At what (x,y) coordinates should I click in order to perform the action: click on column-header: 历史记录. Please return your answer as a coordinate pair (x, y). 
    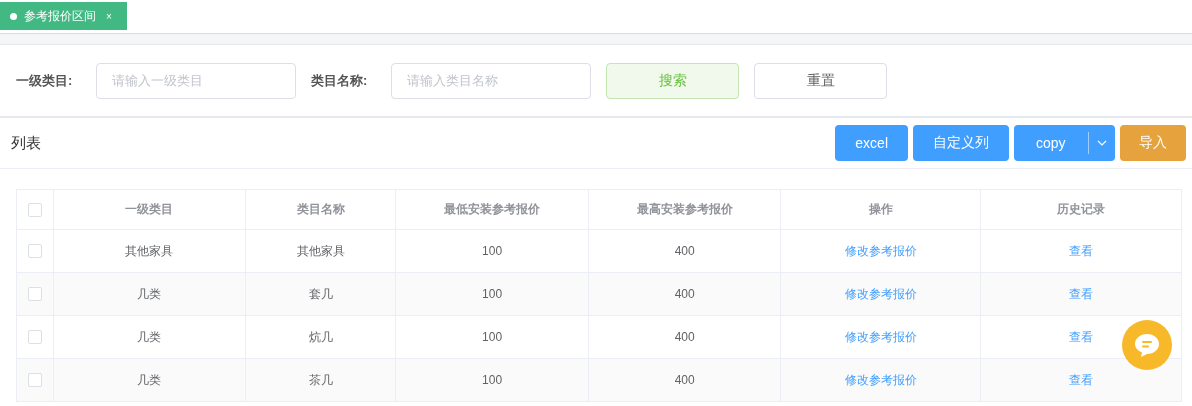
    Looking at the image, I should click on (1080, 209).